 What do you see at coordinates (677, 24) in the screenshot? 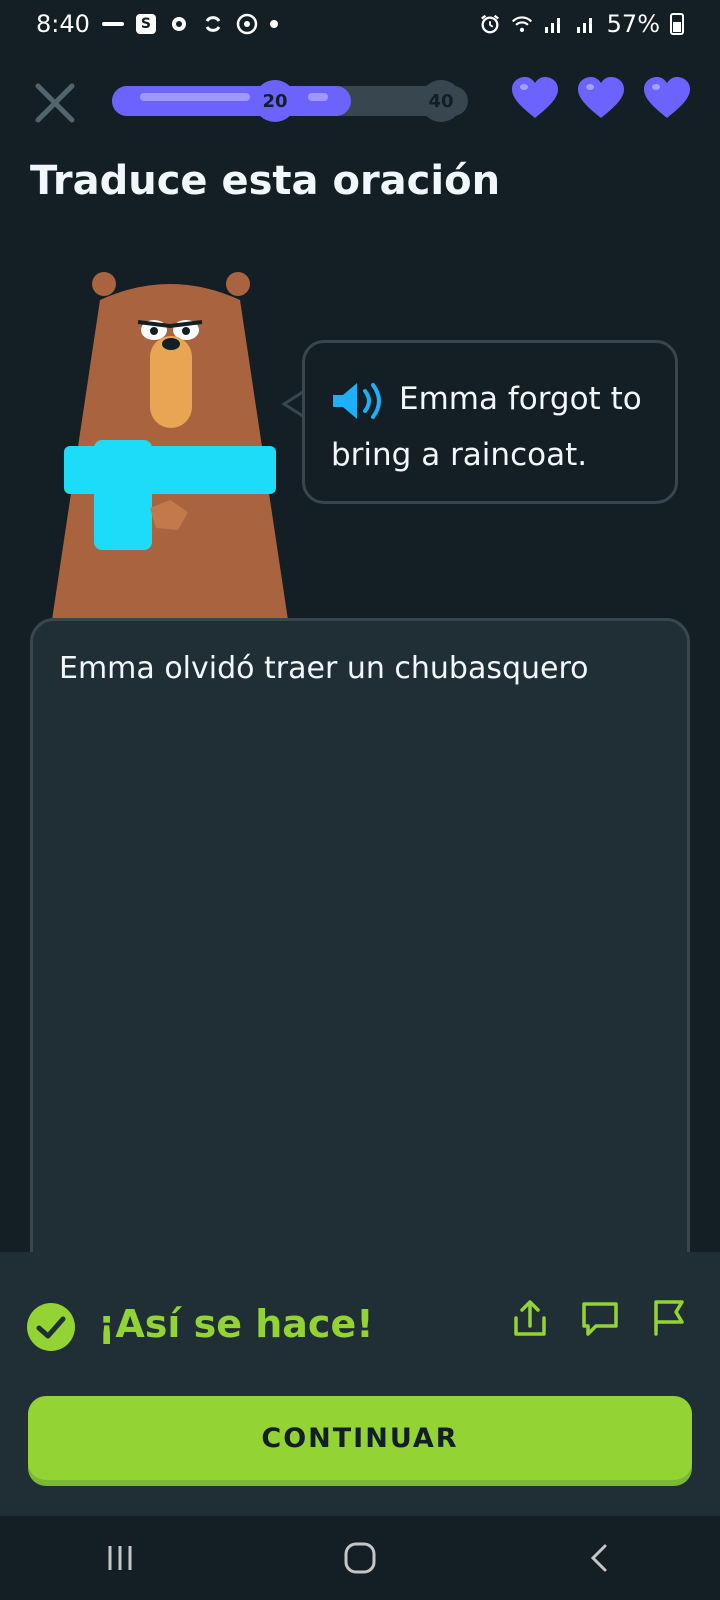
I see `battery-icon` at bounding box center [677, 24].